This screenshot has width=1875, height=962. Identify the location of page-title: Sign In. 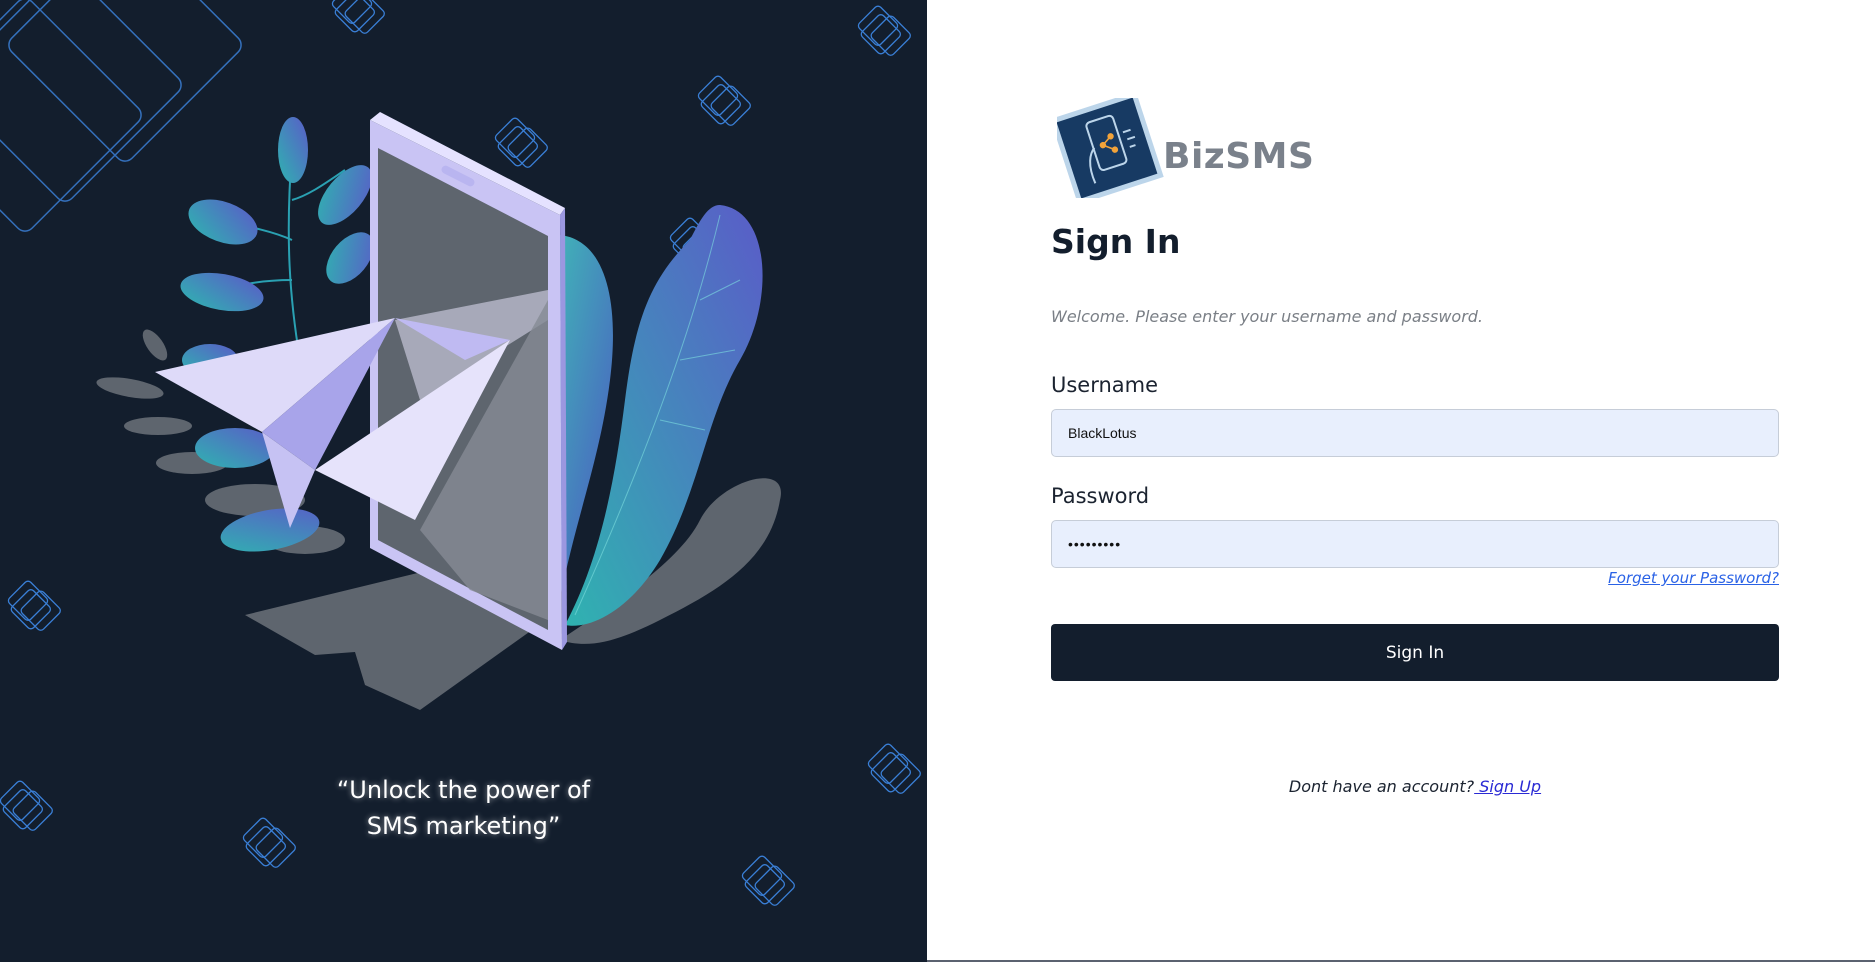
(1116, 241).